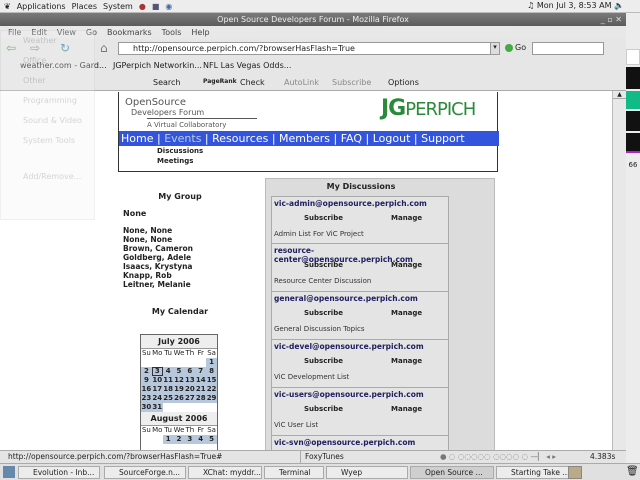 This screenshot has height=480, width=640. I want to click on calendar-day: 6, so click(190, 371).